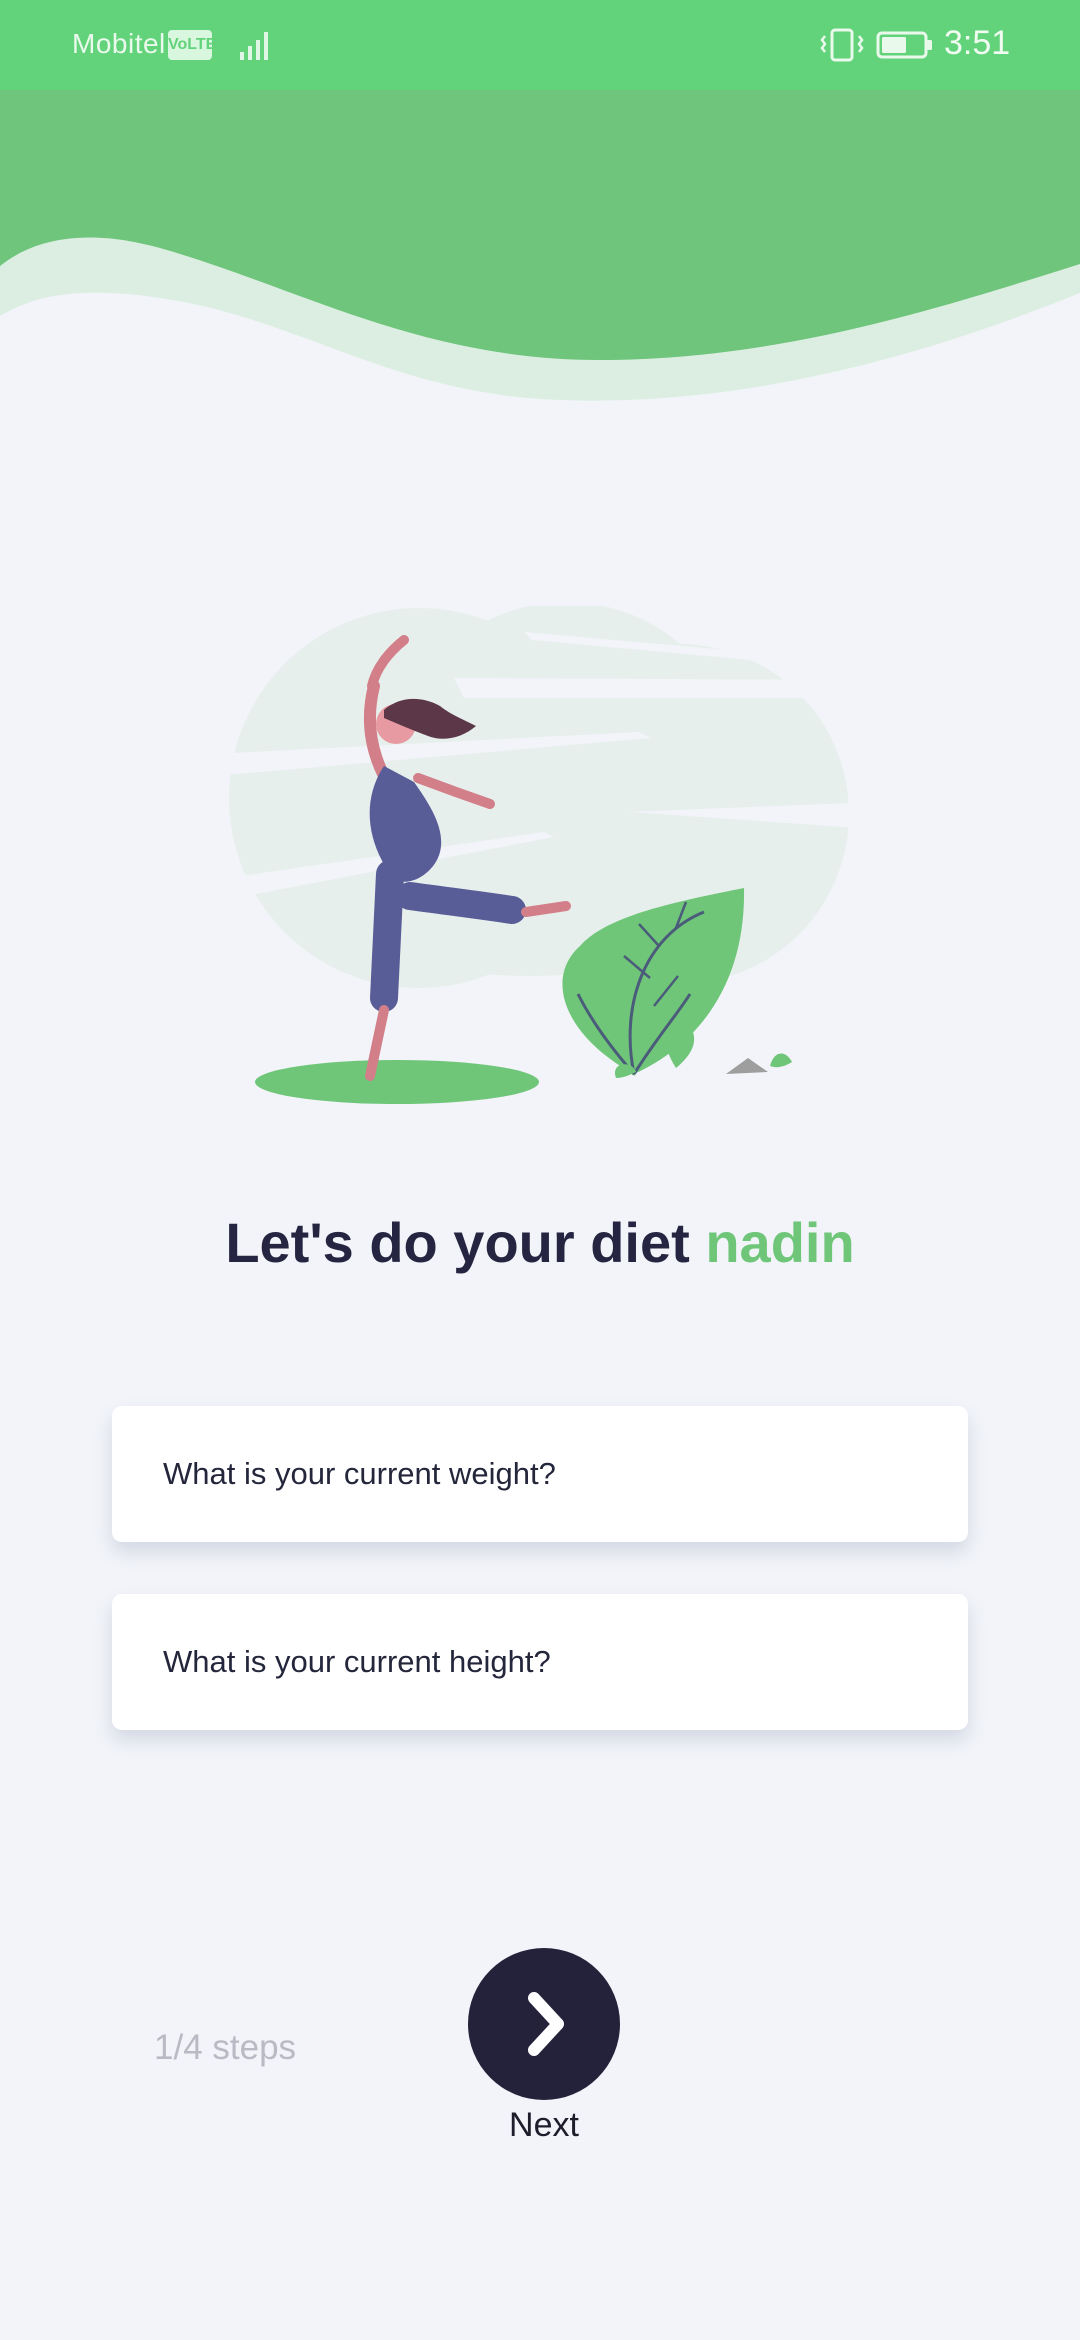 This screenshot has height=2340, width=1080. What do you see at coordinates (544, 2125) in the screenshot?
I see `next-label: Next` at bounding box center [544, 2125].